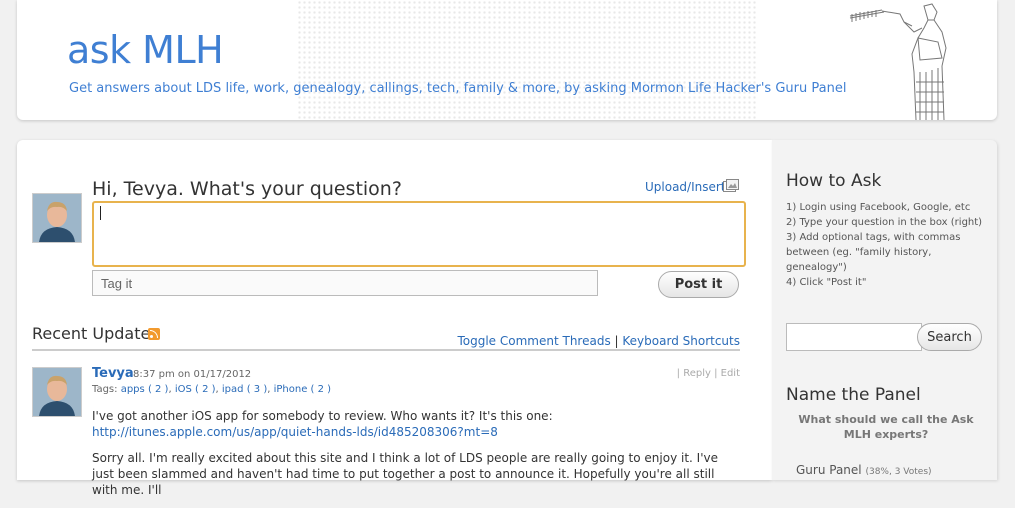 The image size is (1015, 508). I want to click on poll-option-label: Guru Panel, so click(829, 470).